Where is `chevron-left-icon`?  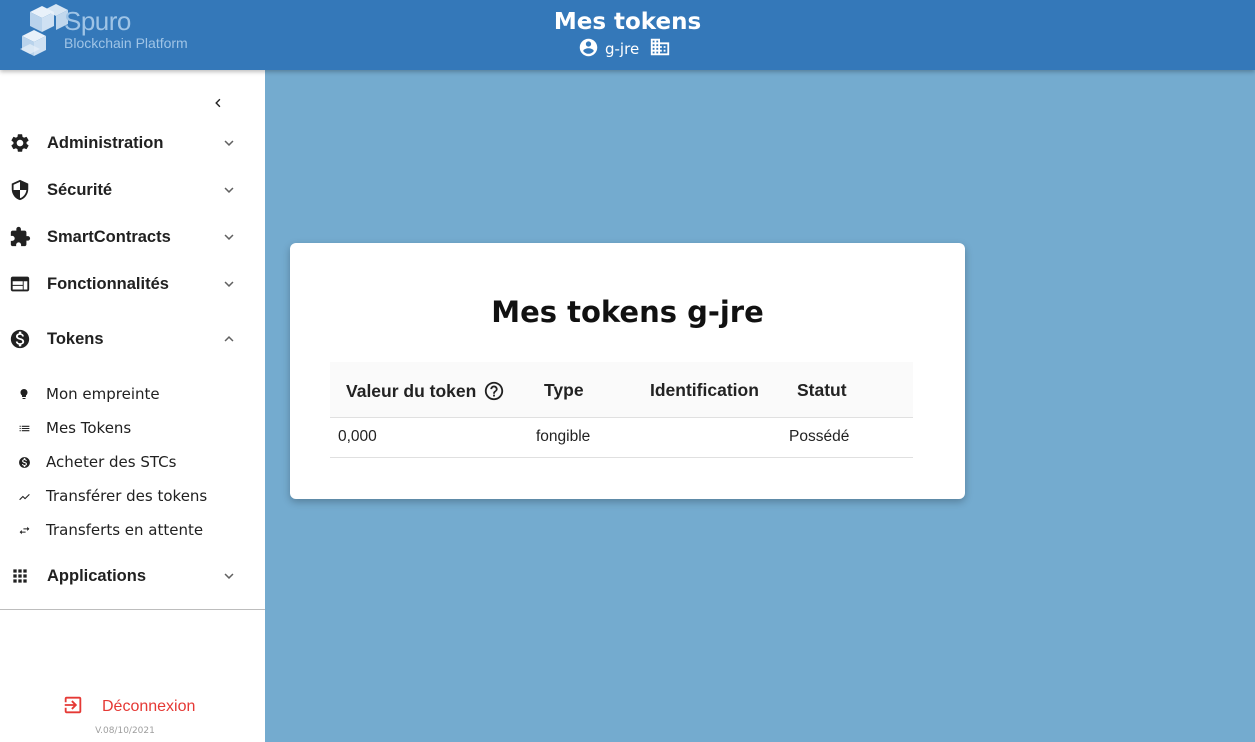
chevron-left-icon is located at coordinates (218, 104).